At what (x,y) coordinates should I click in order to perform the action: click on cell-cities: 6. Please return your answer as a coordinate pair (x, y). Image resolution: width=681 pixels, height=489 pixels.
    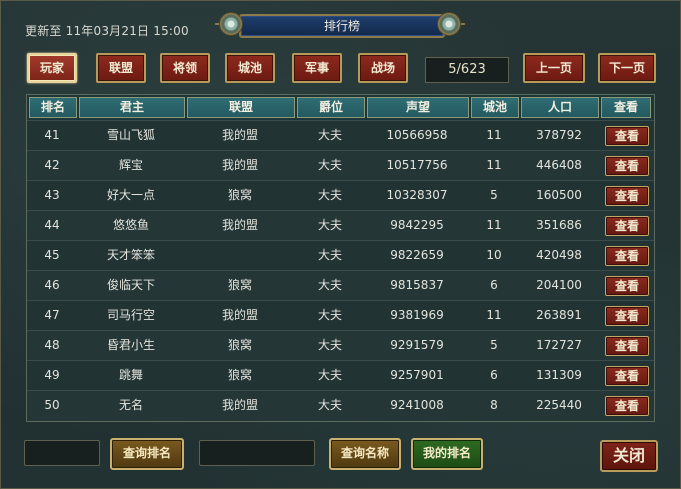
    Looking at the image, I should click on (494, 285).